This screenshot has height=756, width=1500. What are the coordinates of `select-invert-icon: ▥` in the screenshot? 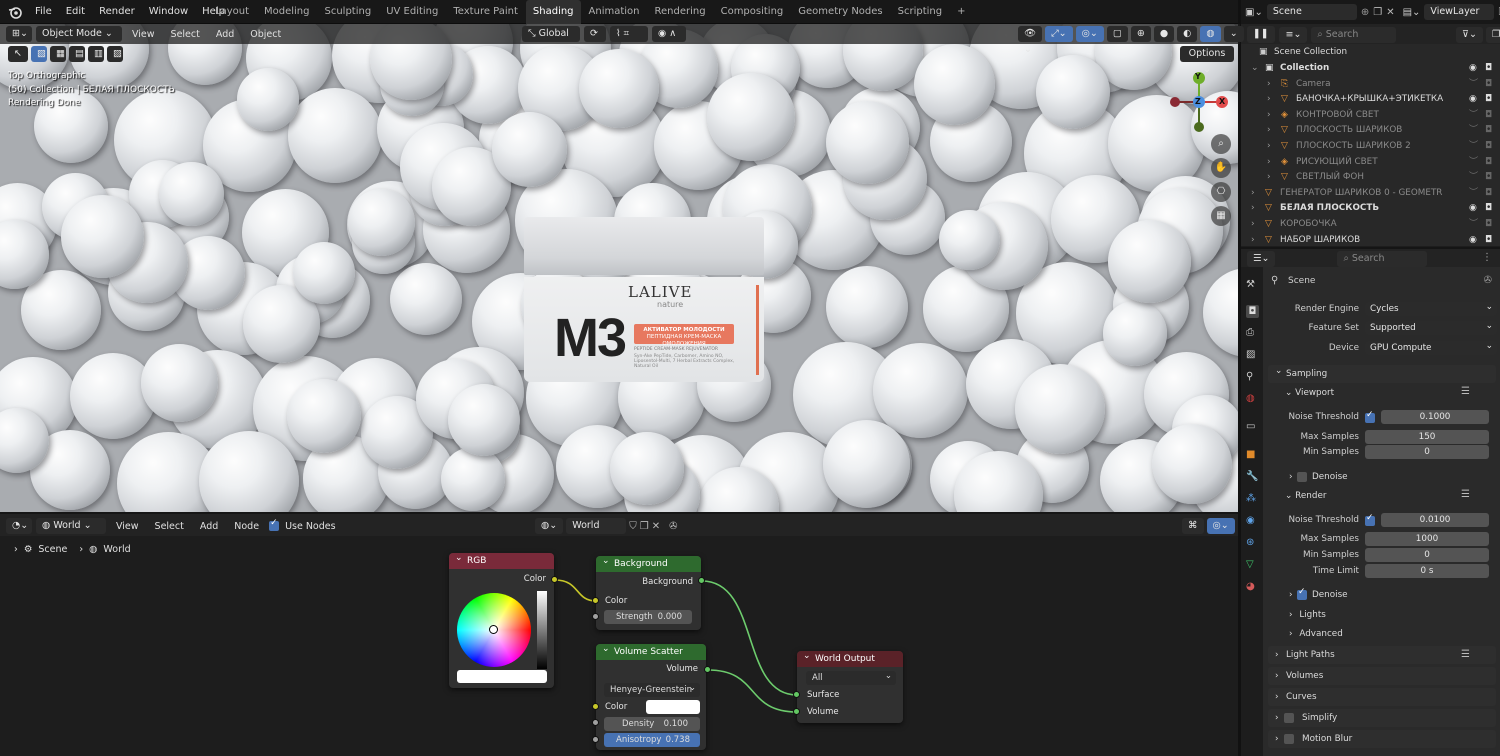 It's located at (96, 54).